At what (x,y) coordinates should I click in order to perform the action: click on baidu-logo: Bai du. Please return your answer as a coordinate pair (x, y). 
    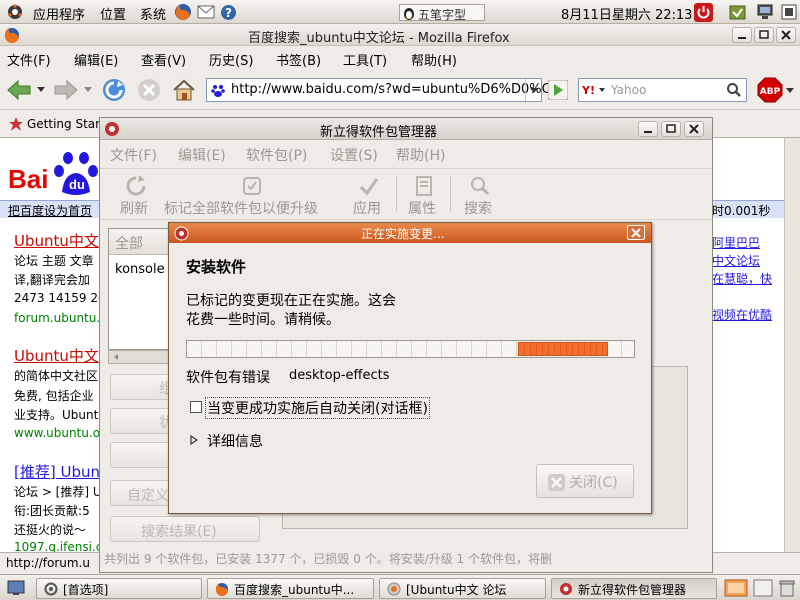
    Looking at the image, I should click on (53, 174).